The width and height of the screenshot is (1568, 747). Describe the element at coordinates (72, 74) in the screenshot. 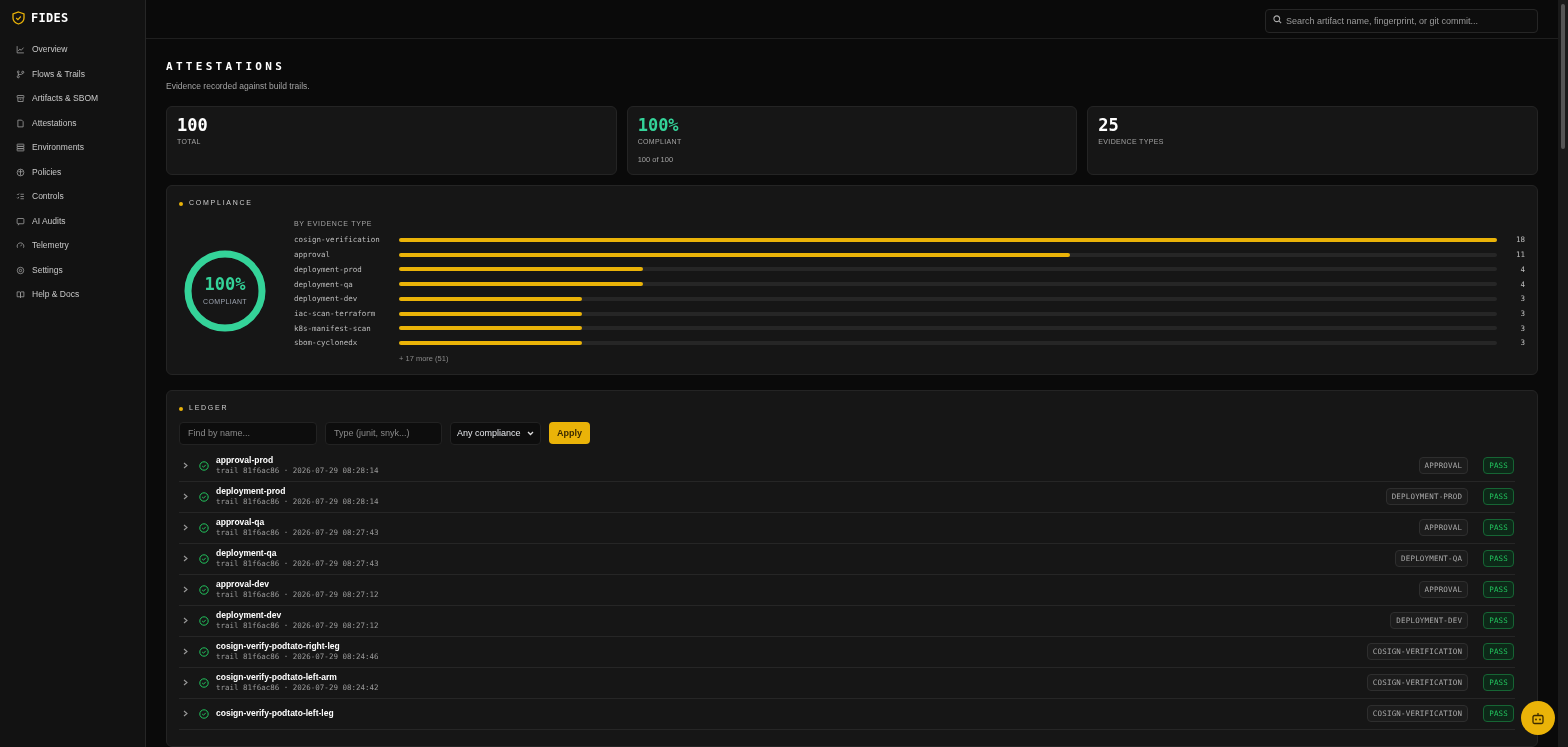

I see `sidebar-item: Flows & Trails` at that location.